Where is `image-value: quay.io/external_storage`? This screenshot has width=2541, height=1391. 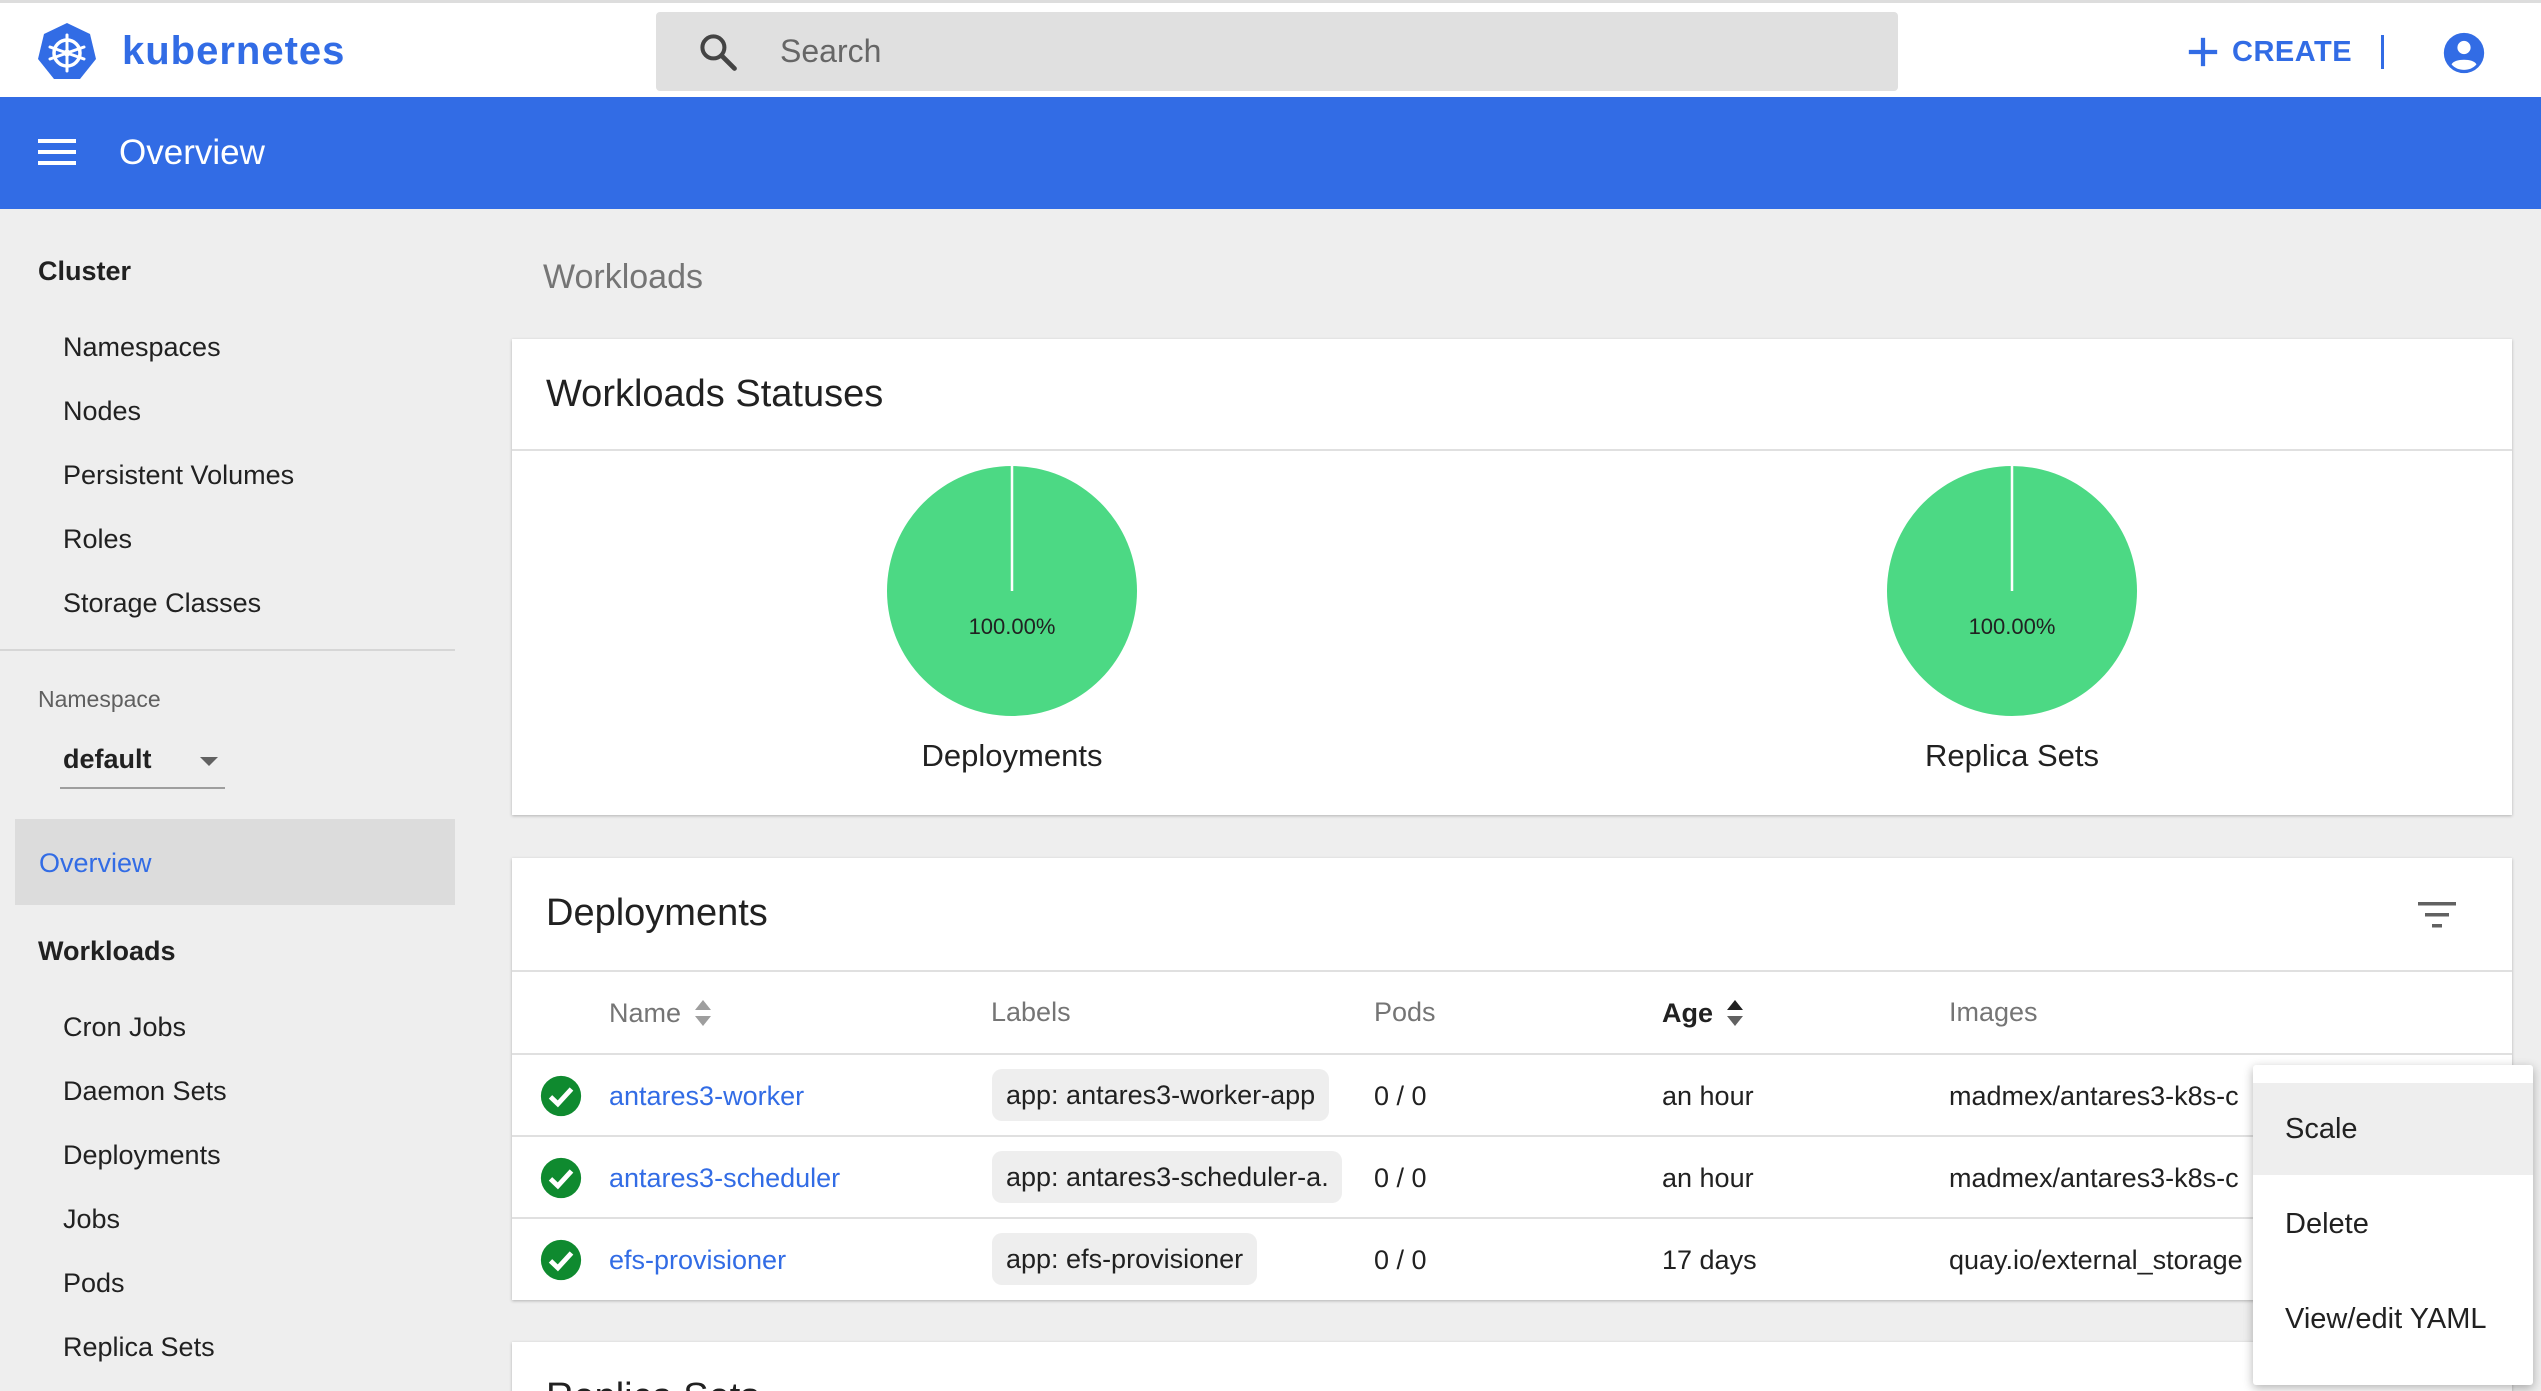 image-value: quay.io/external_storage is located at coordinates (2096, 1260).